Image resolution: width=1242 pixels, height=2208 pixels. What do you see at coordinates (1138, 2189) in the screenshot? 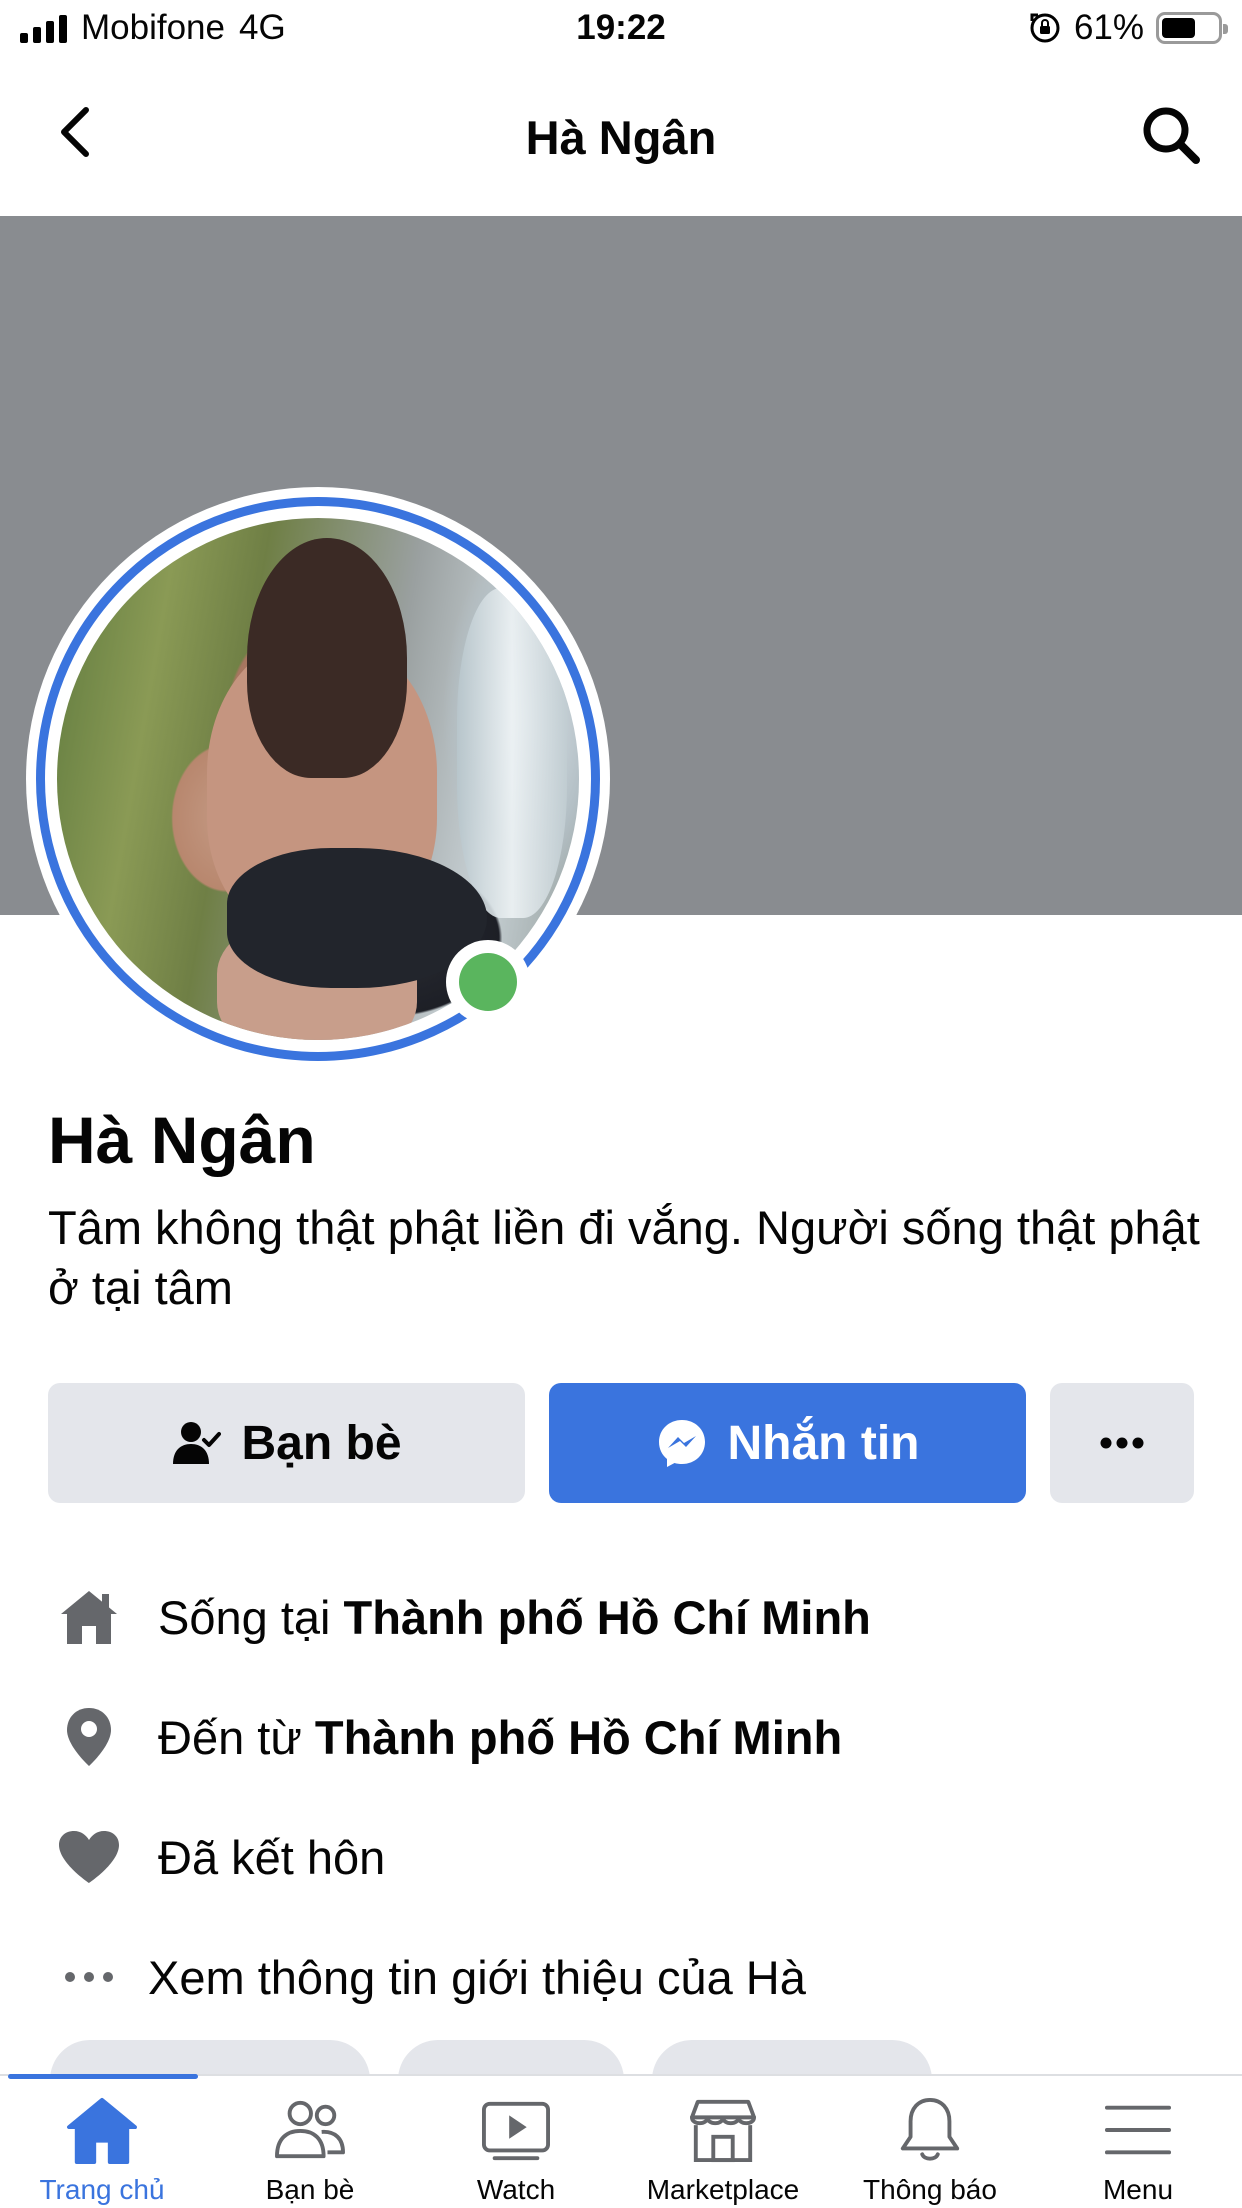
I see `tab-label: Menu` at bounding box center [1138, 2189].